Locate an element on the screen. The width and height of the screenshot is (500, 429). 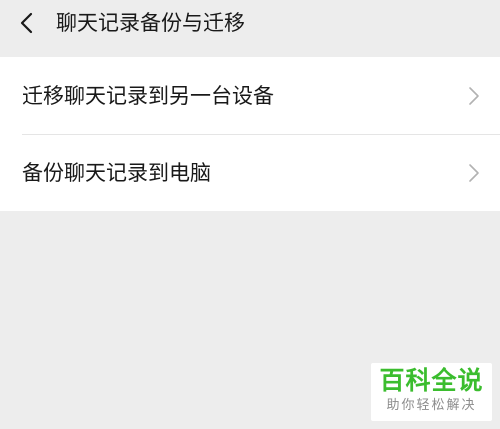
watermark-title: 百科全说 is located at coordinates (431, 380).